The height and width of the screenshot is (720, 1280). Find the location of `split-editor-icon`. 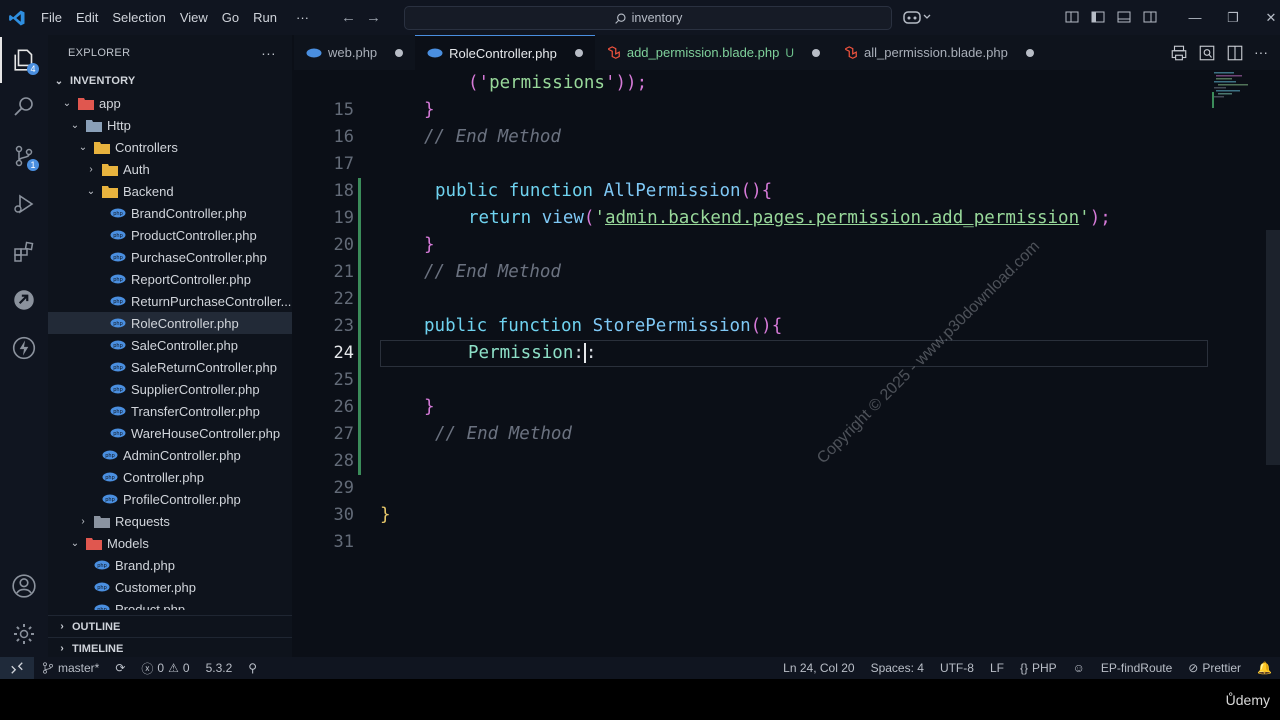

split-editor-icon is located at coordinates (1235, 53).